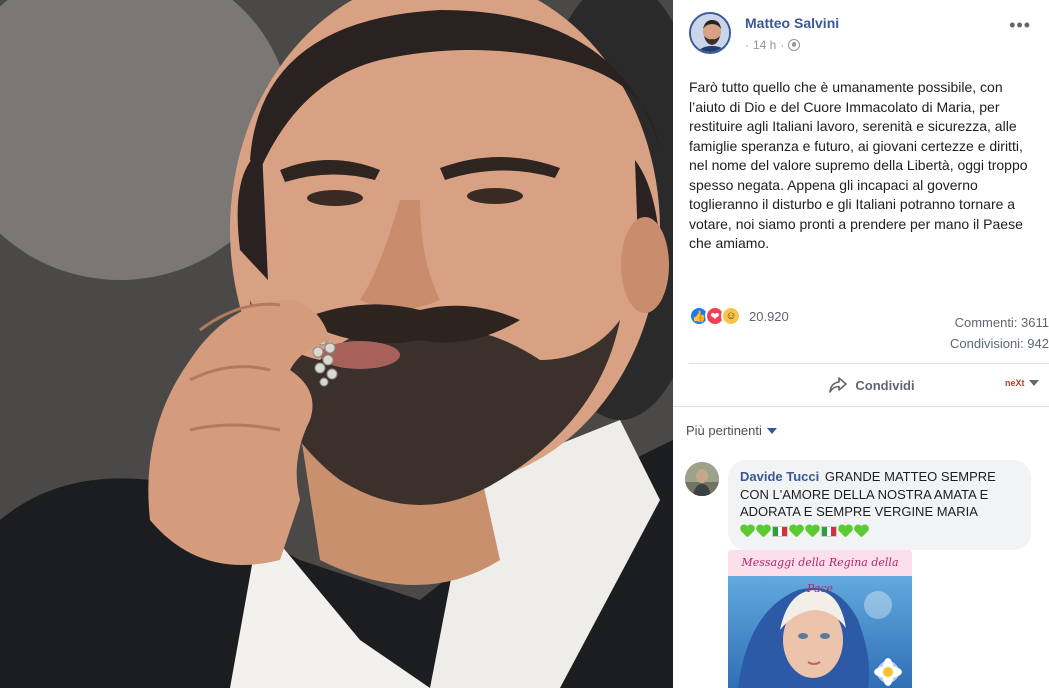 The image size is (1049, 688). What do you see at coordinates (710, 33) in the screenshot?
I see `author-avatar` at bounding box center [710, 33].